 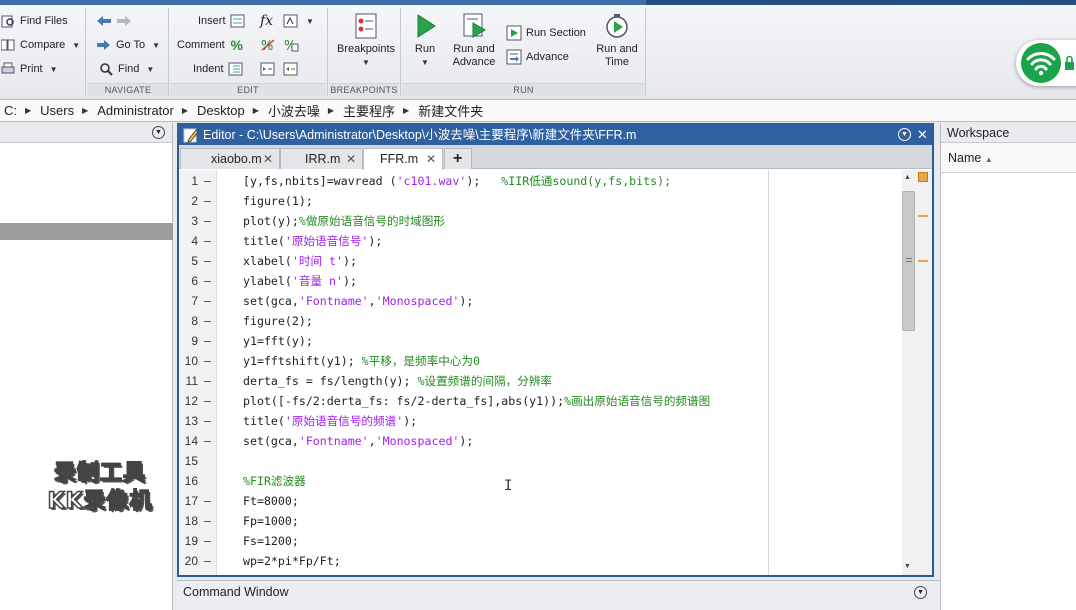 What do you see at coordinates (540, 321) in the screenshot?
I see `code-line: 8– figure(2);` at bounding box center [540, 321].